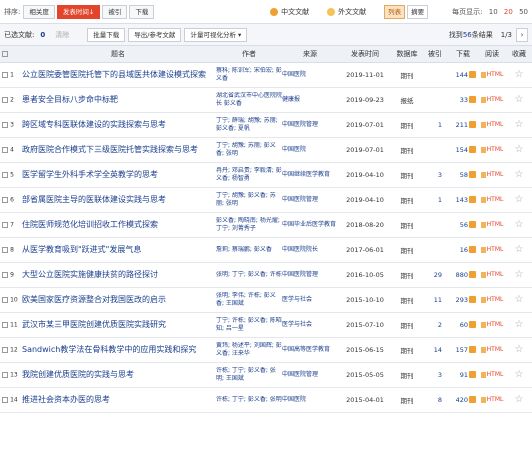 Image resolution: width=532 pixels, height=452 pixels. What do you see at coordinates (118, 174) in the screenshot?
I see `article-title-link: 医学留学生外科手术学全英教学的思考` at bounding box center [118, 174].